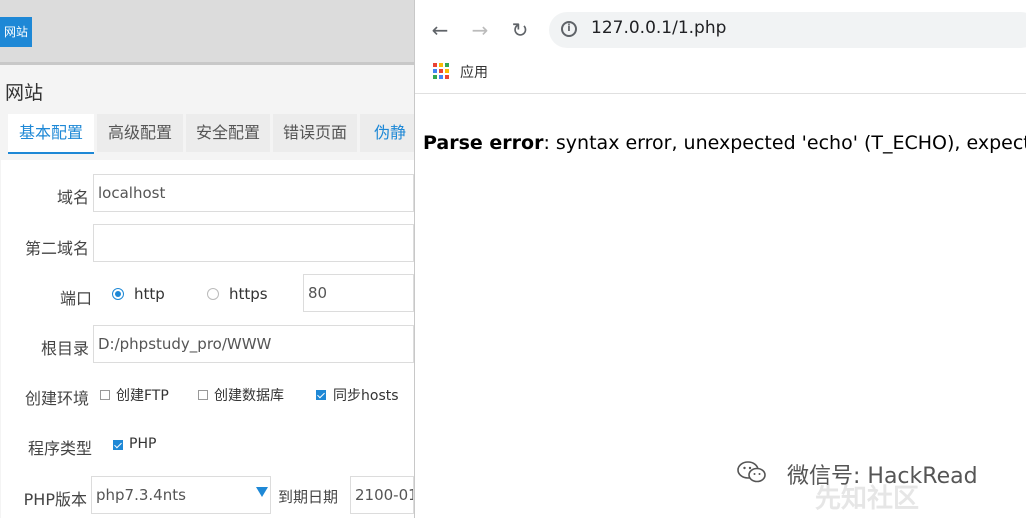 This screenshot has height=518, width=1026. I want to click on chevron-down-icon, so click(262, 492).